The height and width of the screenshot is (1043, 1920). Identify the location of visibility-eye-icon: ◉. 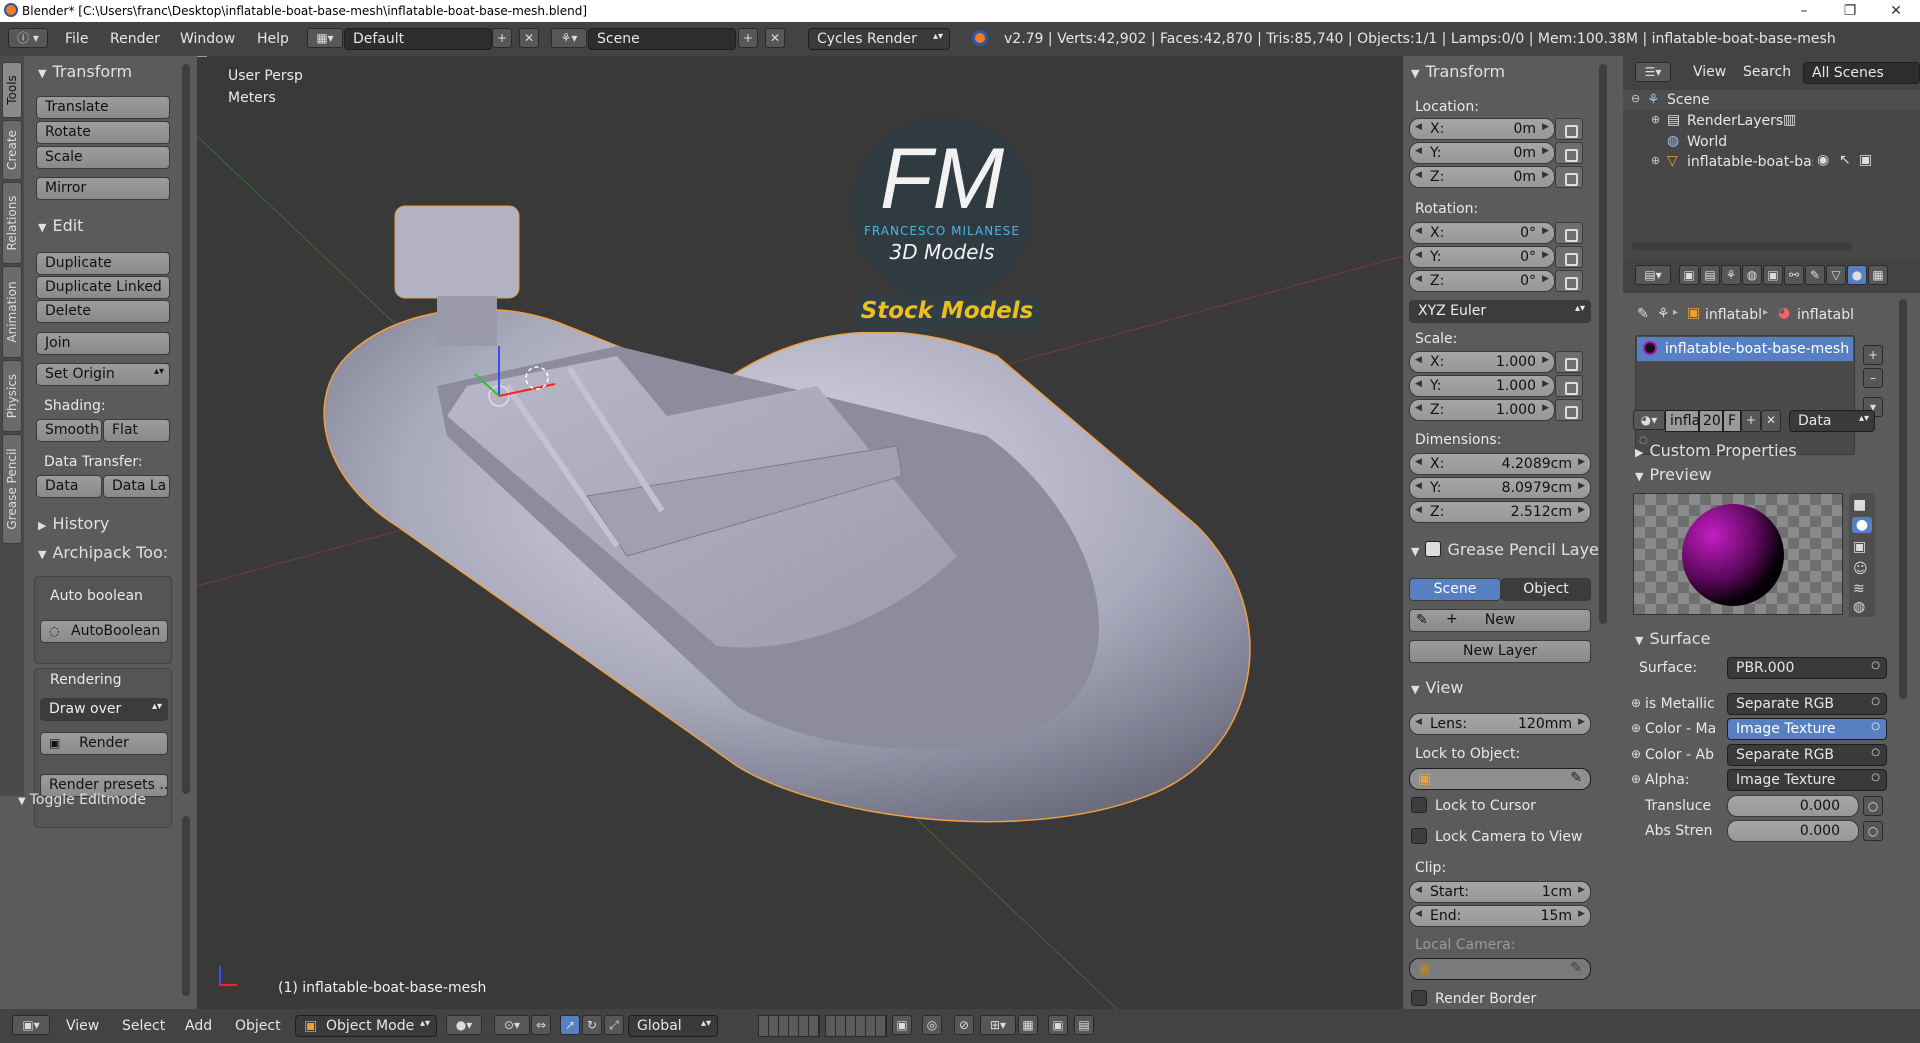
(1823, 160).